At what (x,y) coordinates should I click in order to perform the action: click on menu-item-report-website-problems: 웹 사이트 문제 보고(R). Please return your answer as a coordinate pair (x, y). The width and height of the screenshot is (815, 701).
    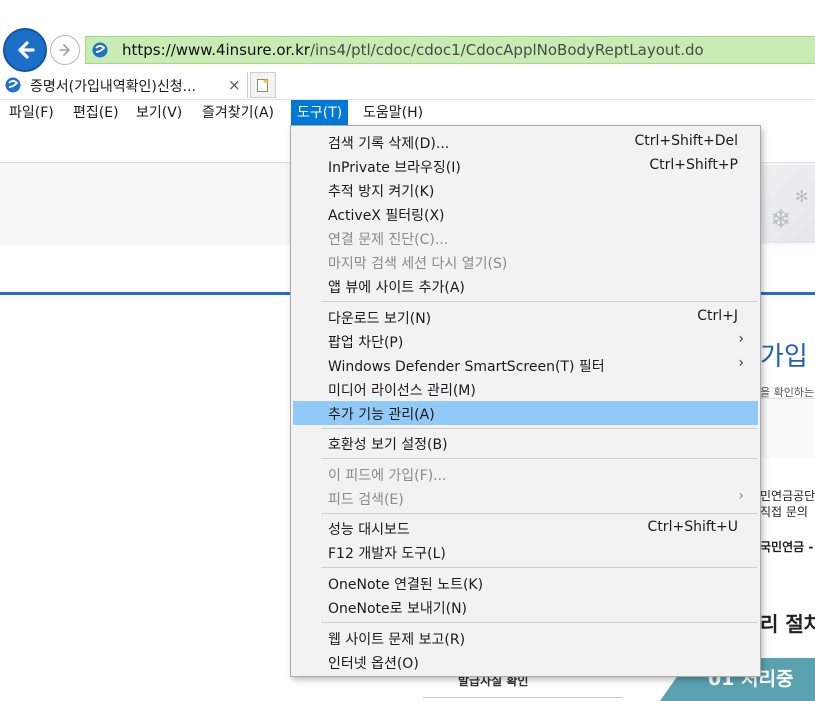
    Looking at the image, I should click on (525, 638).